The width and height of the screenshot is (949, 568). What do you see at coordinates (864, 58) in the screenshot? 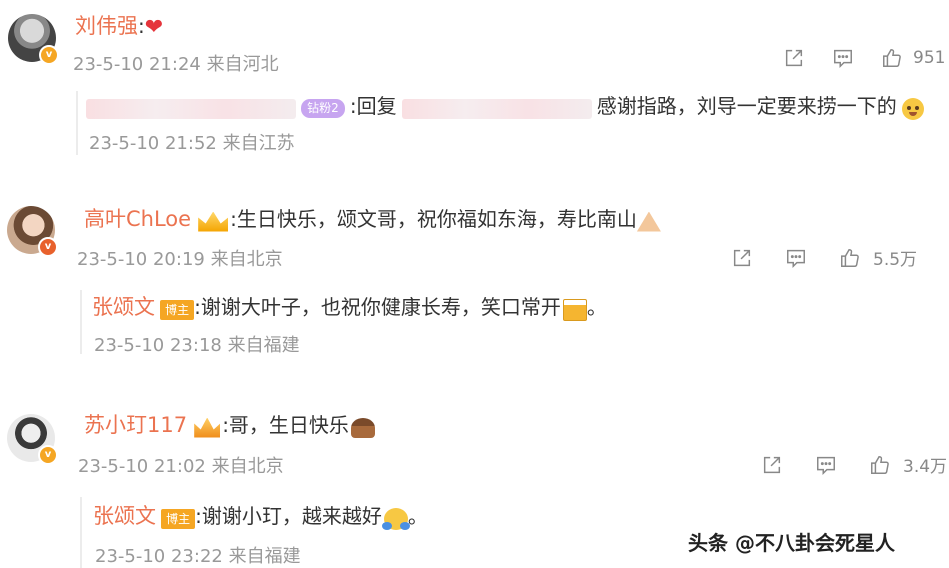
I see `comment-actions: 951` at bounding box center [864, 58].